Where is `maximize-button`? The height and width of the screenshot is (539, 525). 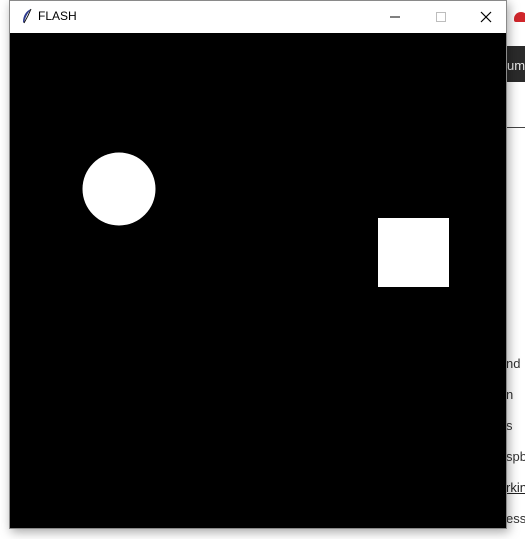 maximize-button is located at coordinates (441, 16).